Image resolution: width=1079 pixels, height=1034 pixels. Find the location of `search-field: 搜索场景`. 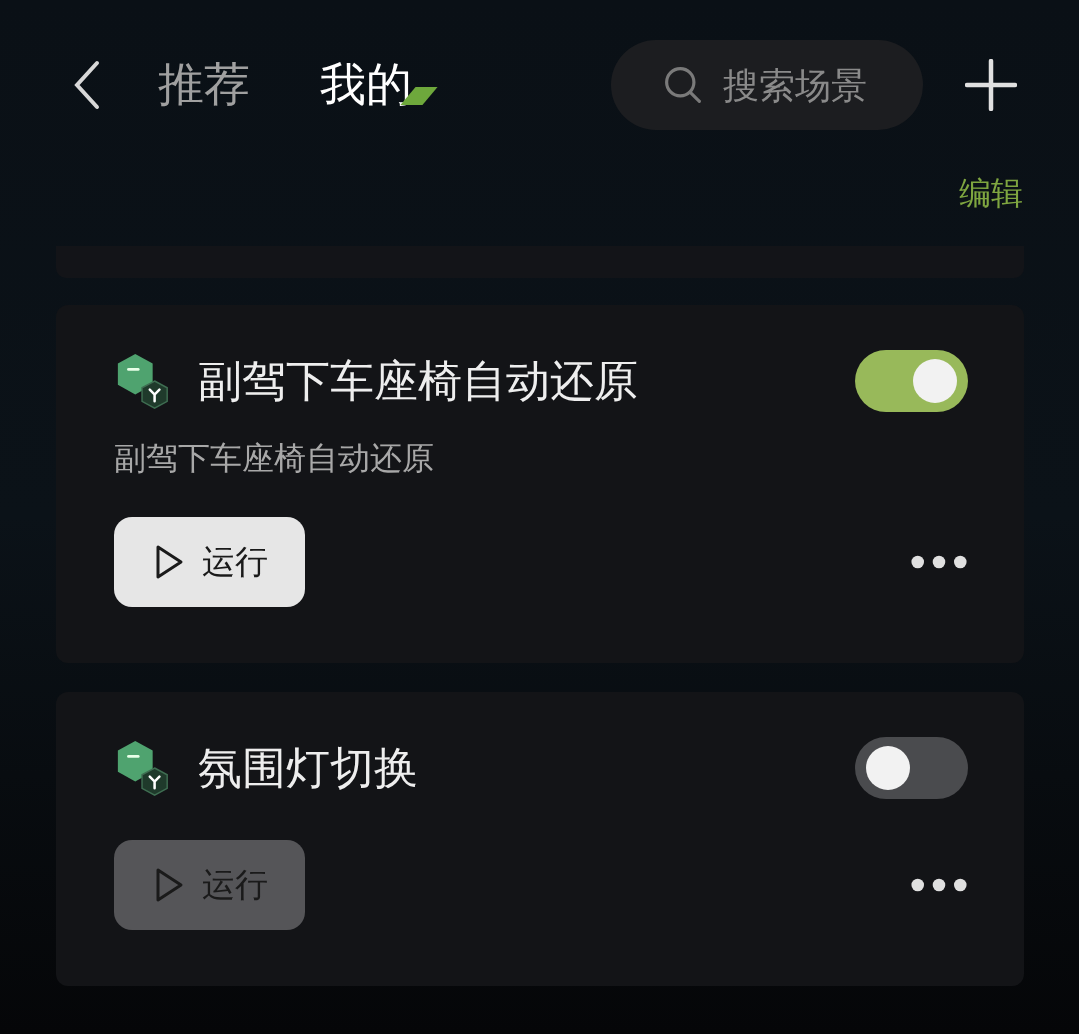

search-field: 搜索场景 is located at coordinates (767, 85).